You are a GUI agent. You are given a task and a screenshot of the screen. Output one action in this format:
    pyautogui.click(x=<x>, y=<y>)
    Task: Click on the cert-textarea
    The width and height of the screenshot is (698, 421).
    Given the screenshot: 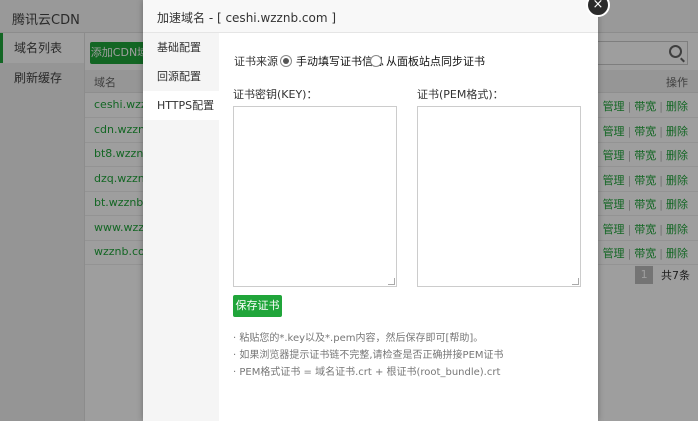 What is the action you would take?
    pyautogui.click(x=499, y=196)
    